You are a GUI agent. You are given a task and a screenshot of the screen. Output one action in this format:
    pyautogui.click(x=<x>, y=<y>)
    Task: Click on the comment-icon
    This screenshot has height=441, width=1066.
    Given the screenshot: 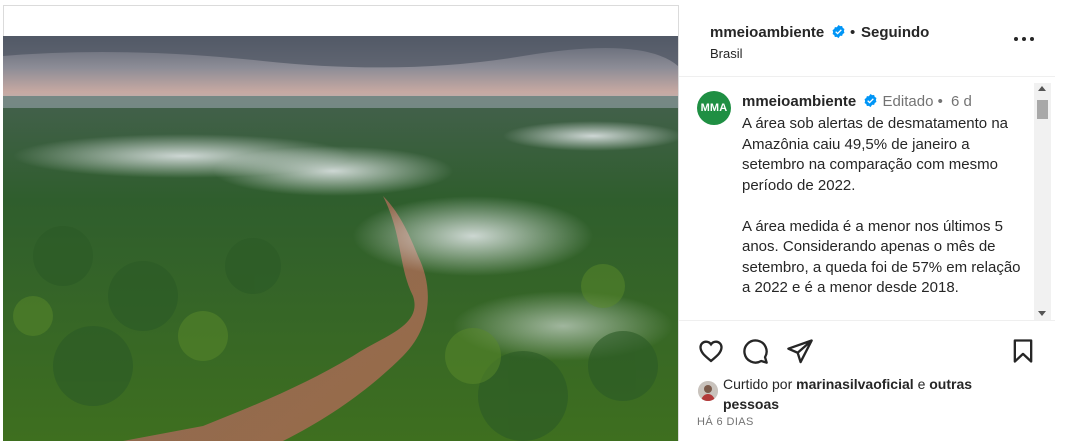 What is the action you would take?
    pyautogui.click(x=755, y=351)
    